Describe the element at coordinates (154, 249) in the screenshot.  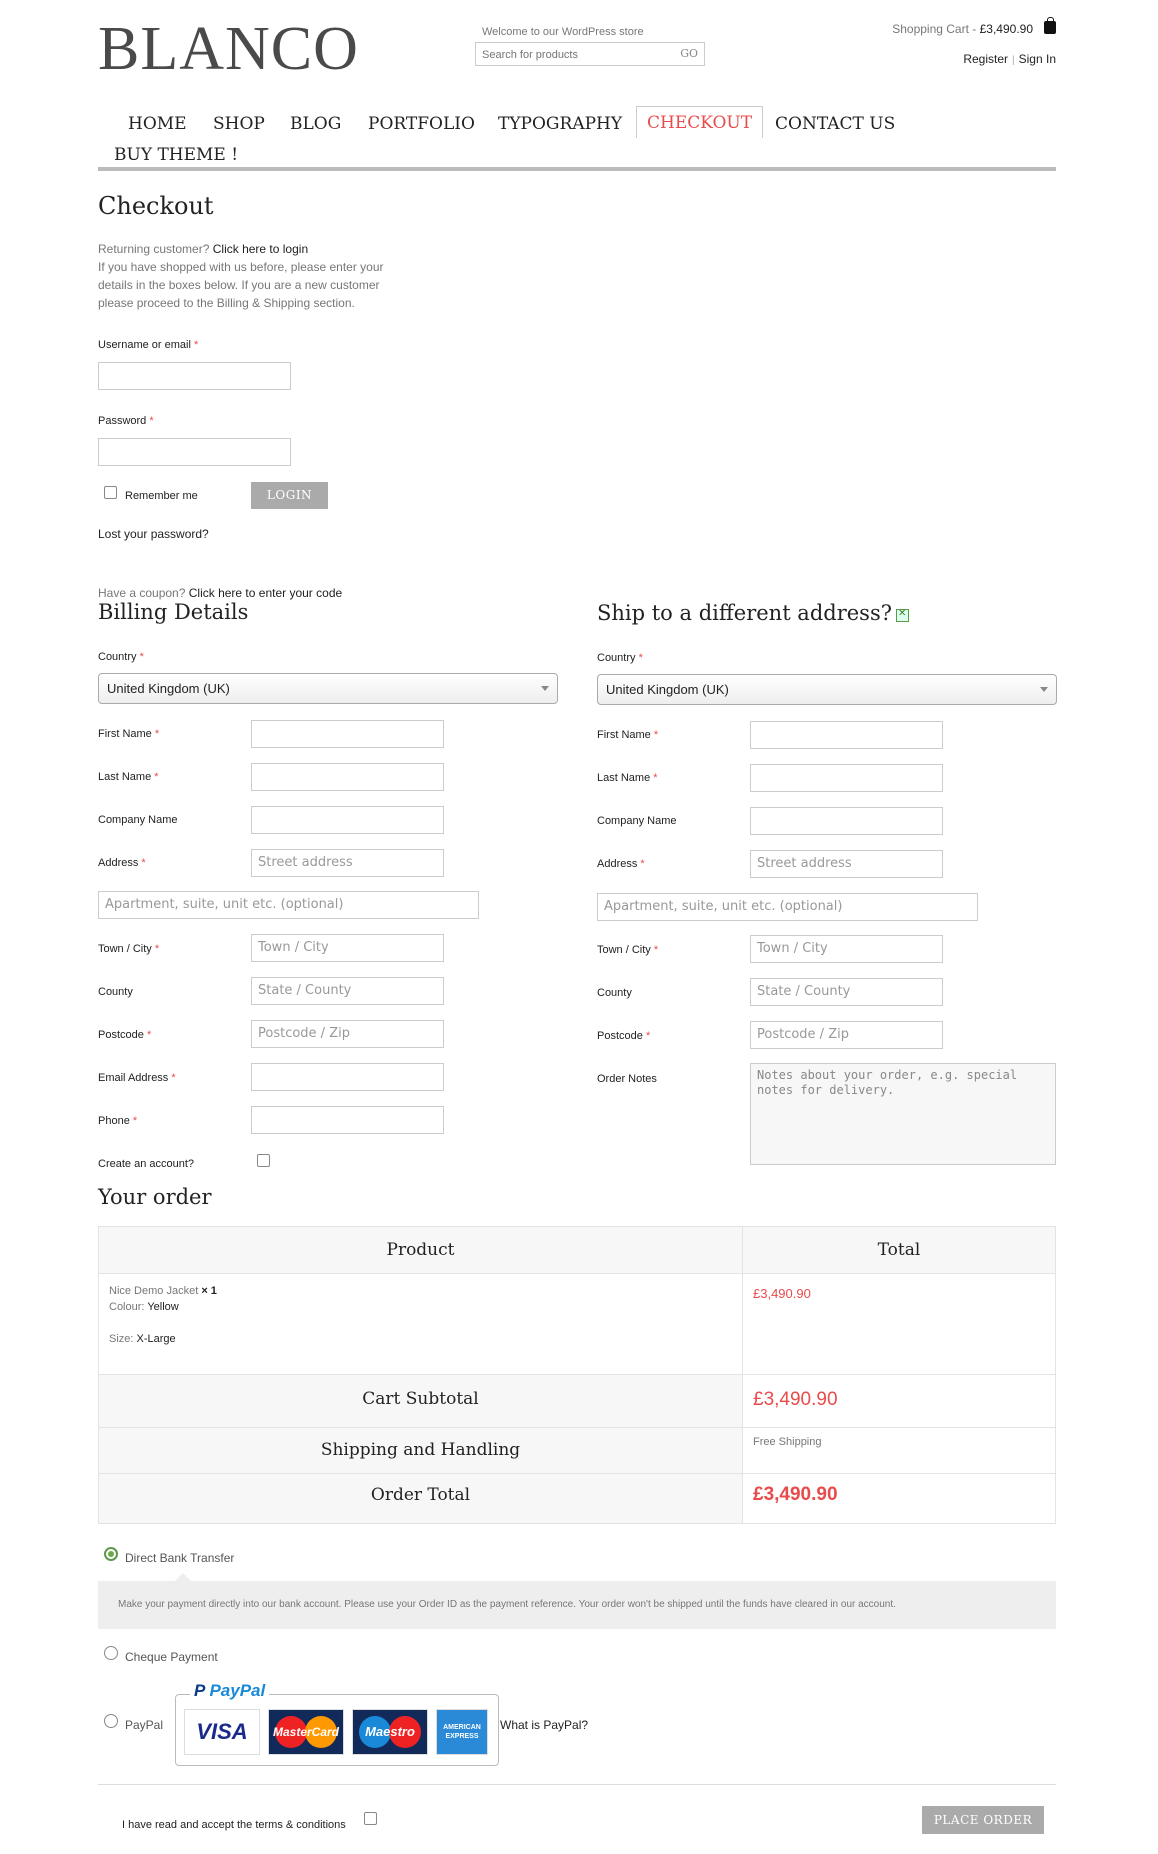
I see `returning-text: Returning customer?` at that location.